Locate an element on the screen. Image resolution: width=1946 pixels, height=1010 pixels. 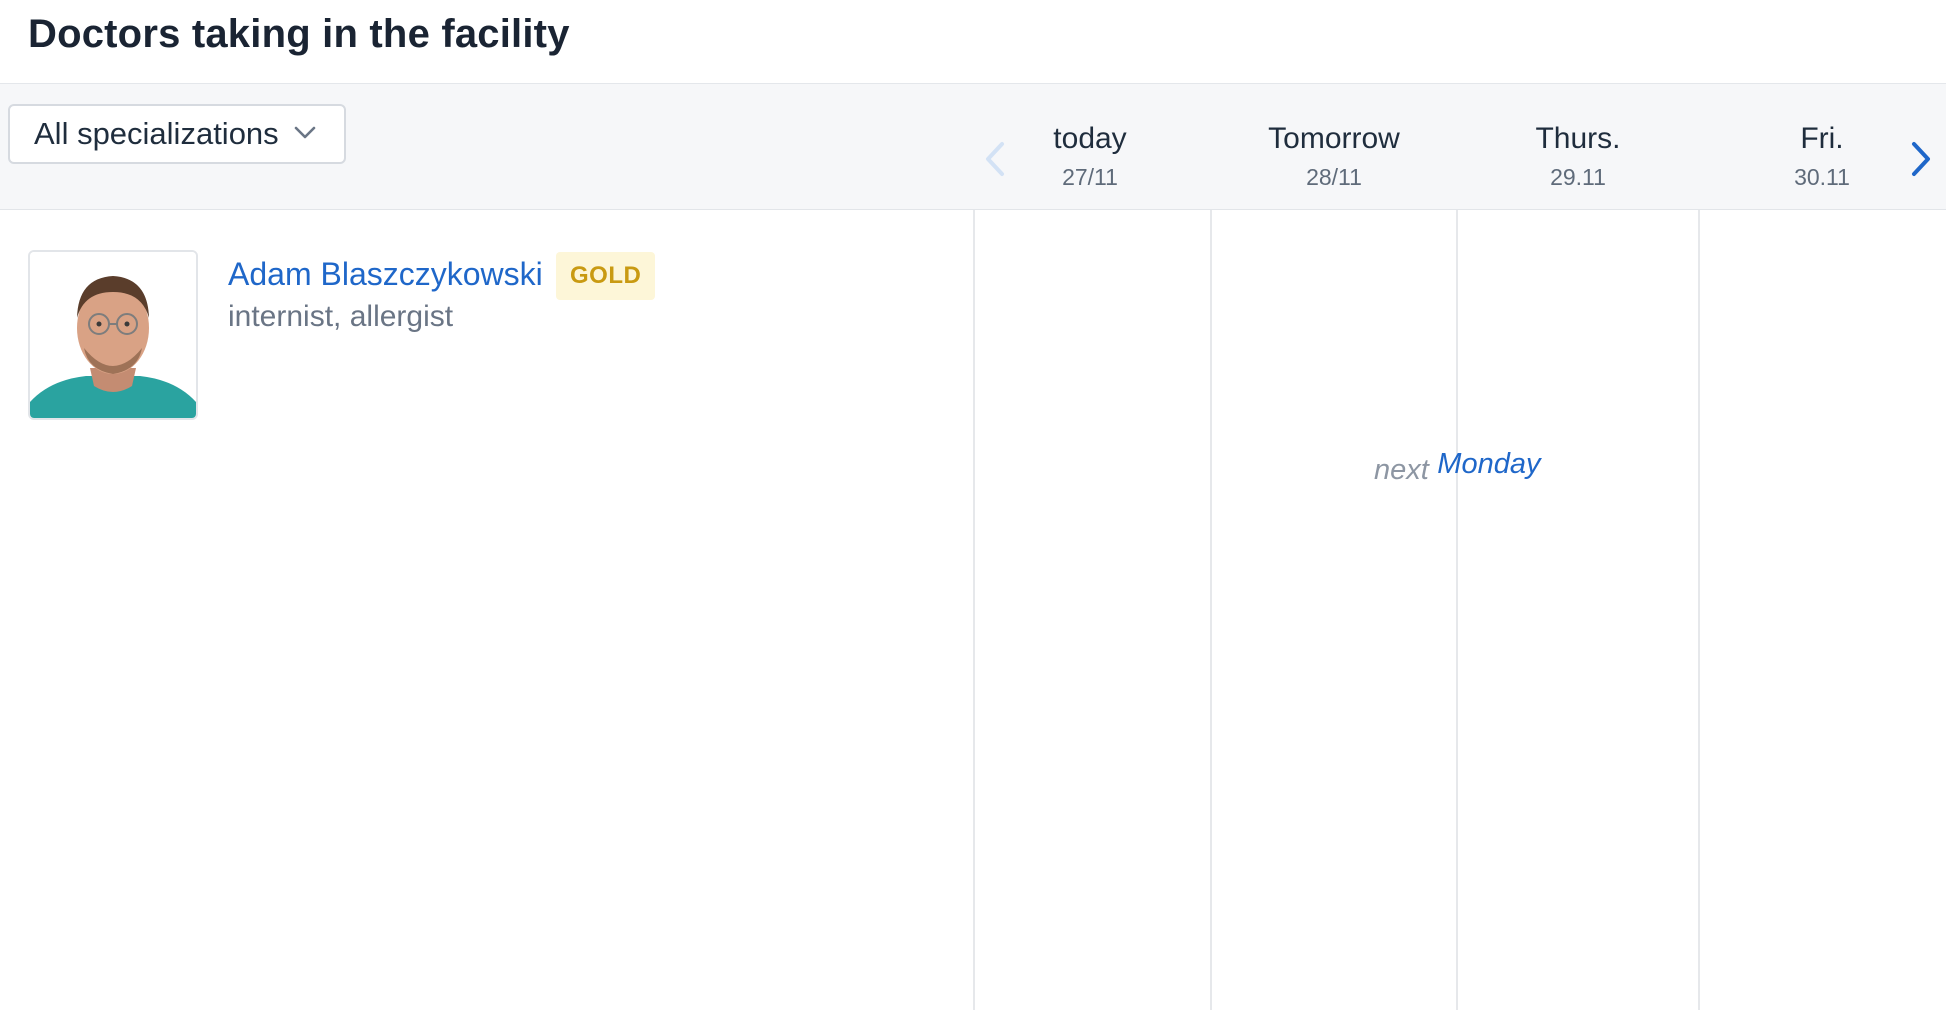
day-header-today: today 27/11 is located at coordinates (1090, 156).